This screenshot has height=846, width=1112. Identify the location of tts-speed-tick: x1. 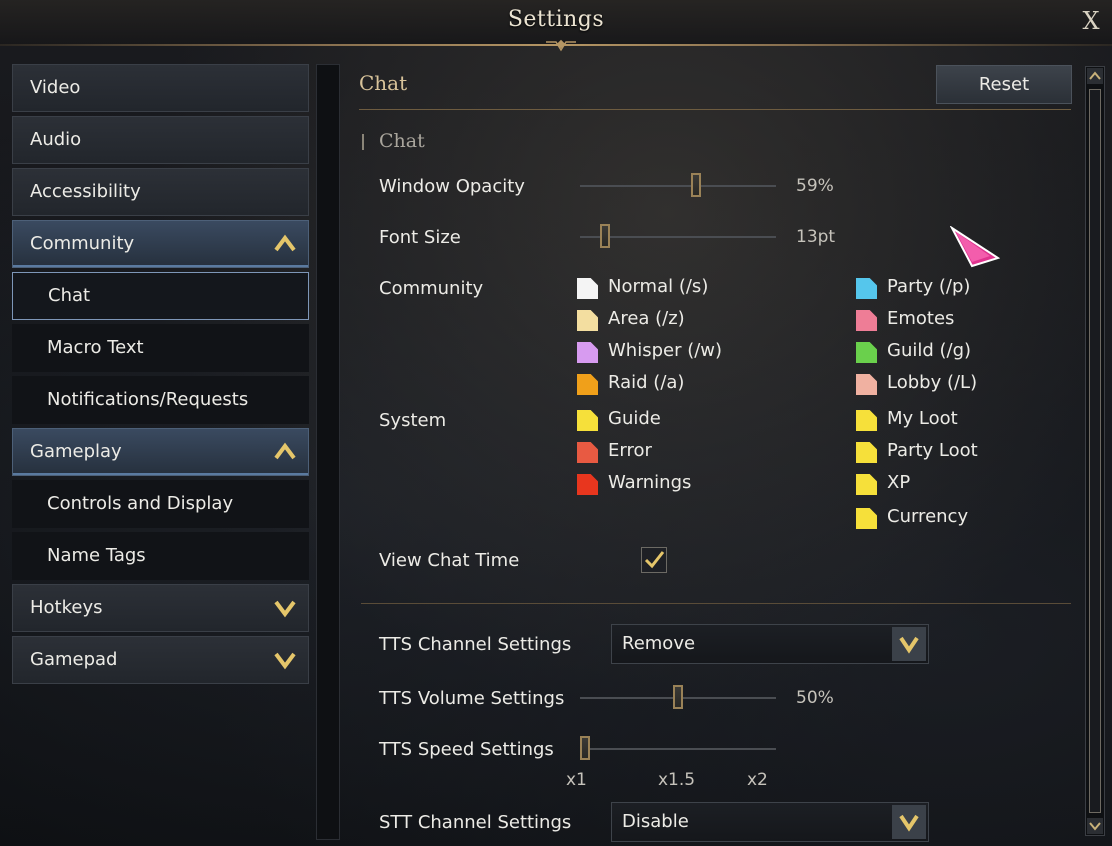
(576, 780).